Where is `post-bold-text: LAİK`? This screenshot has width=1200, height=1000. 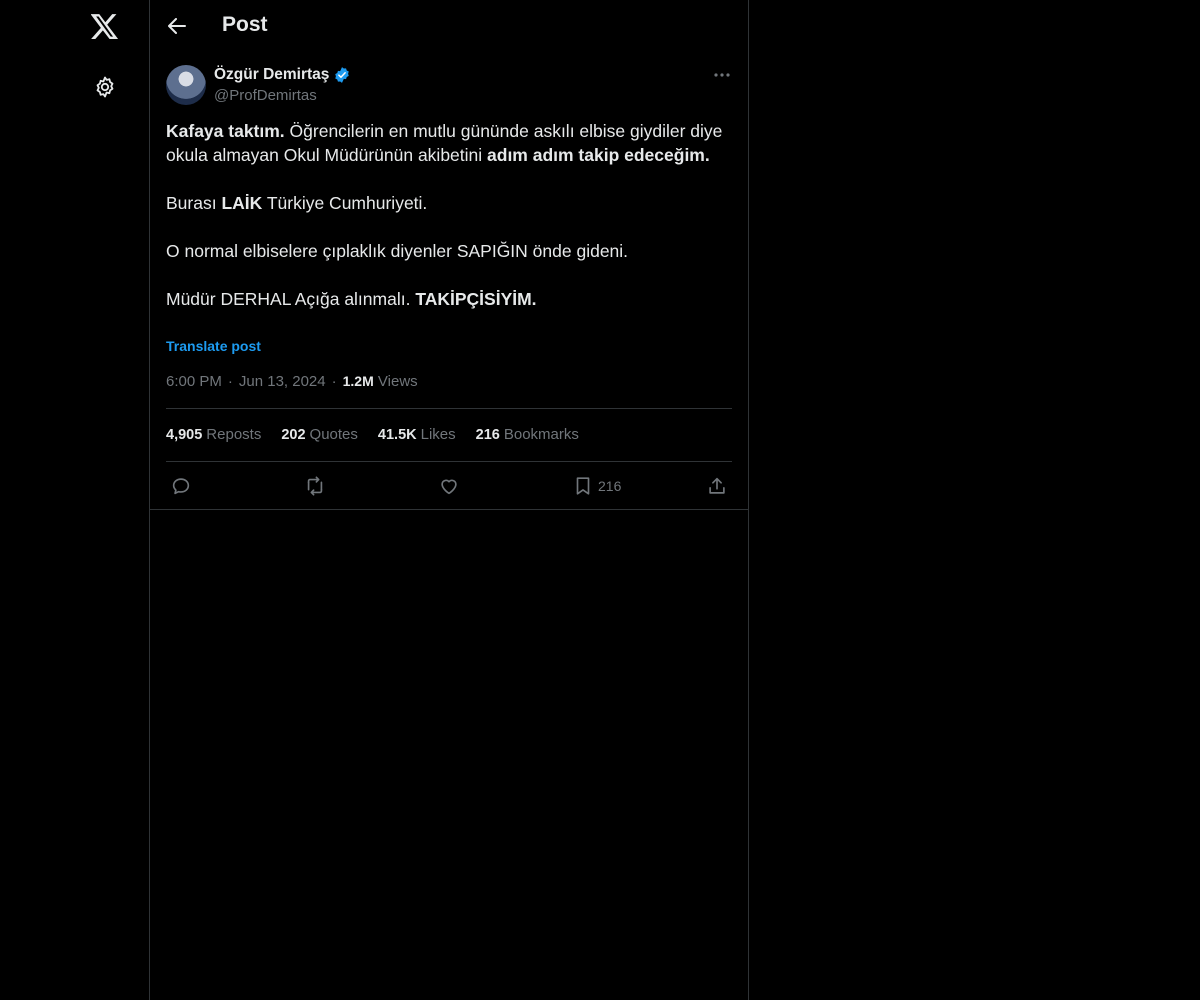
post-bold-text: LAİK is located at coordinates (242, 203).